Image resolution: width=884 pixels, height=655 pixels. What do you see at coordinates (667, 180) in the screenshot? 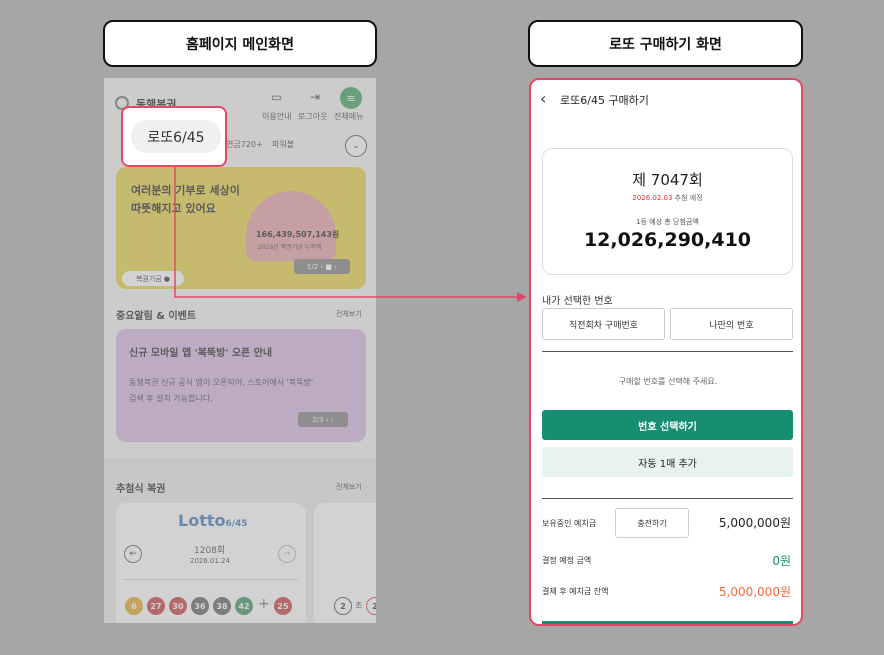
I see `round-number: 제 7047회` at bounding box center [667, 180].